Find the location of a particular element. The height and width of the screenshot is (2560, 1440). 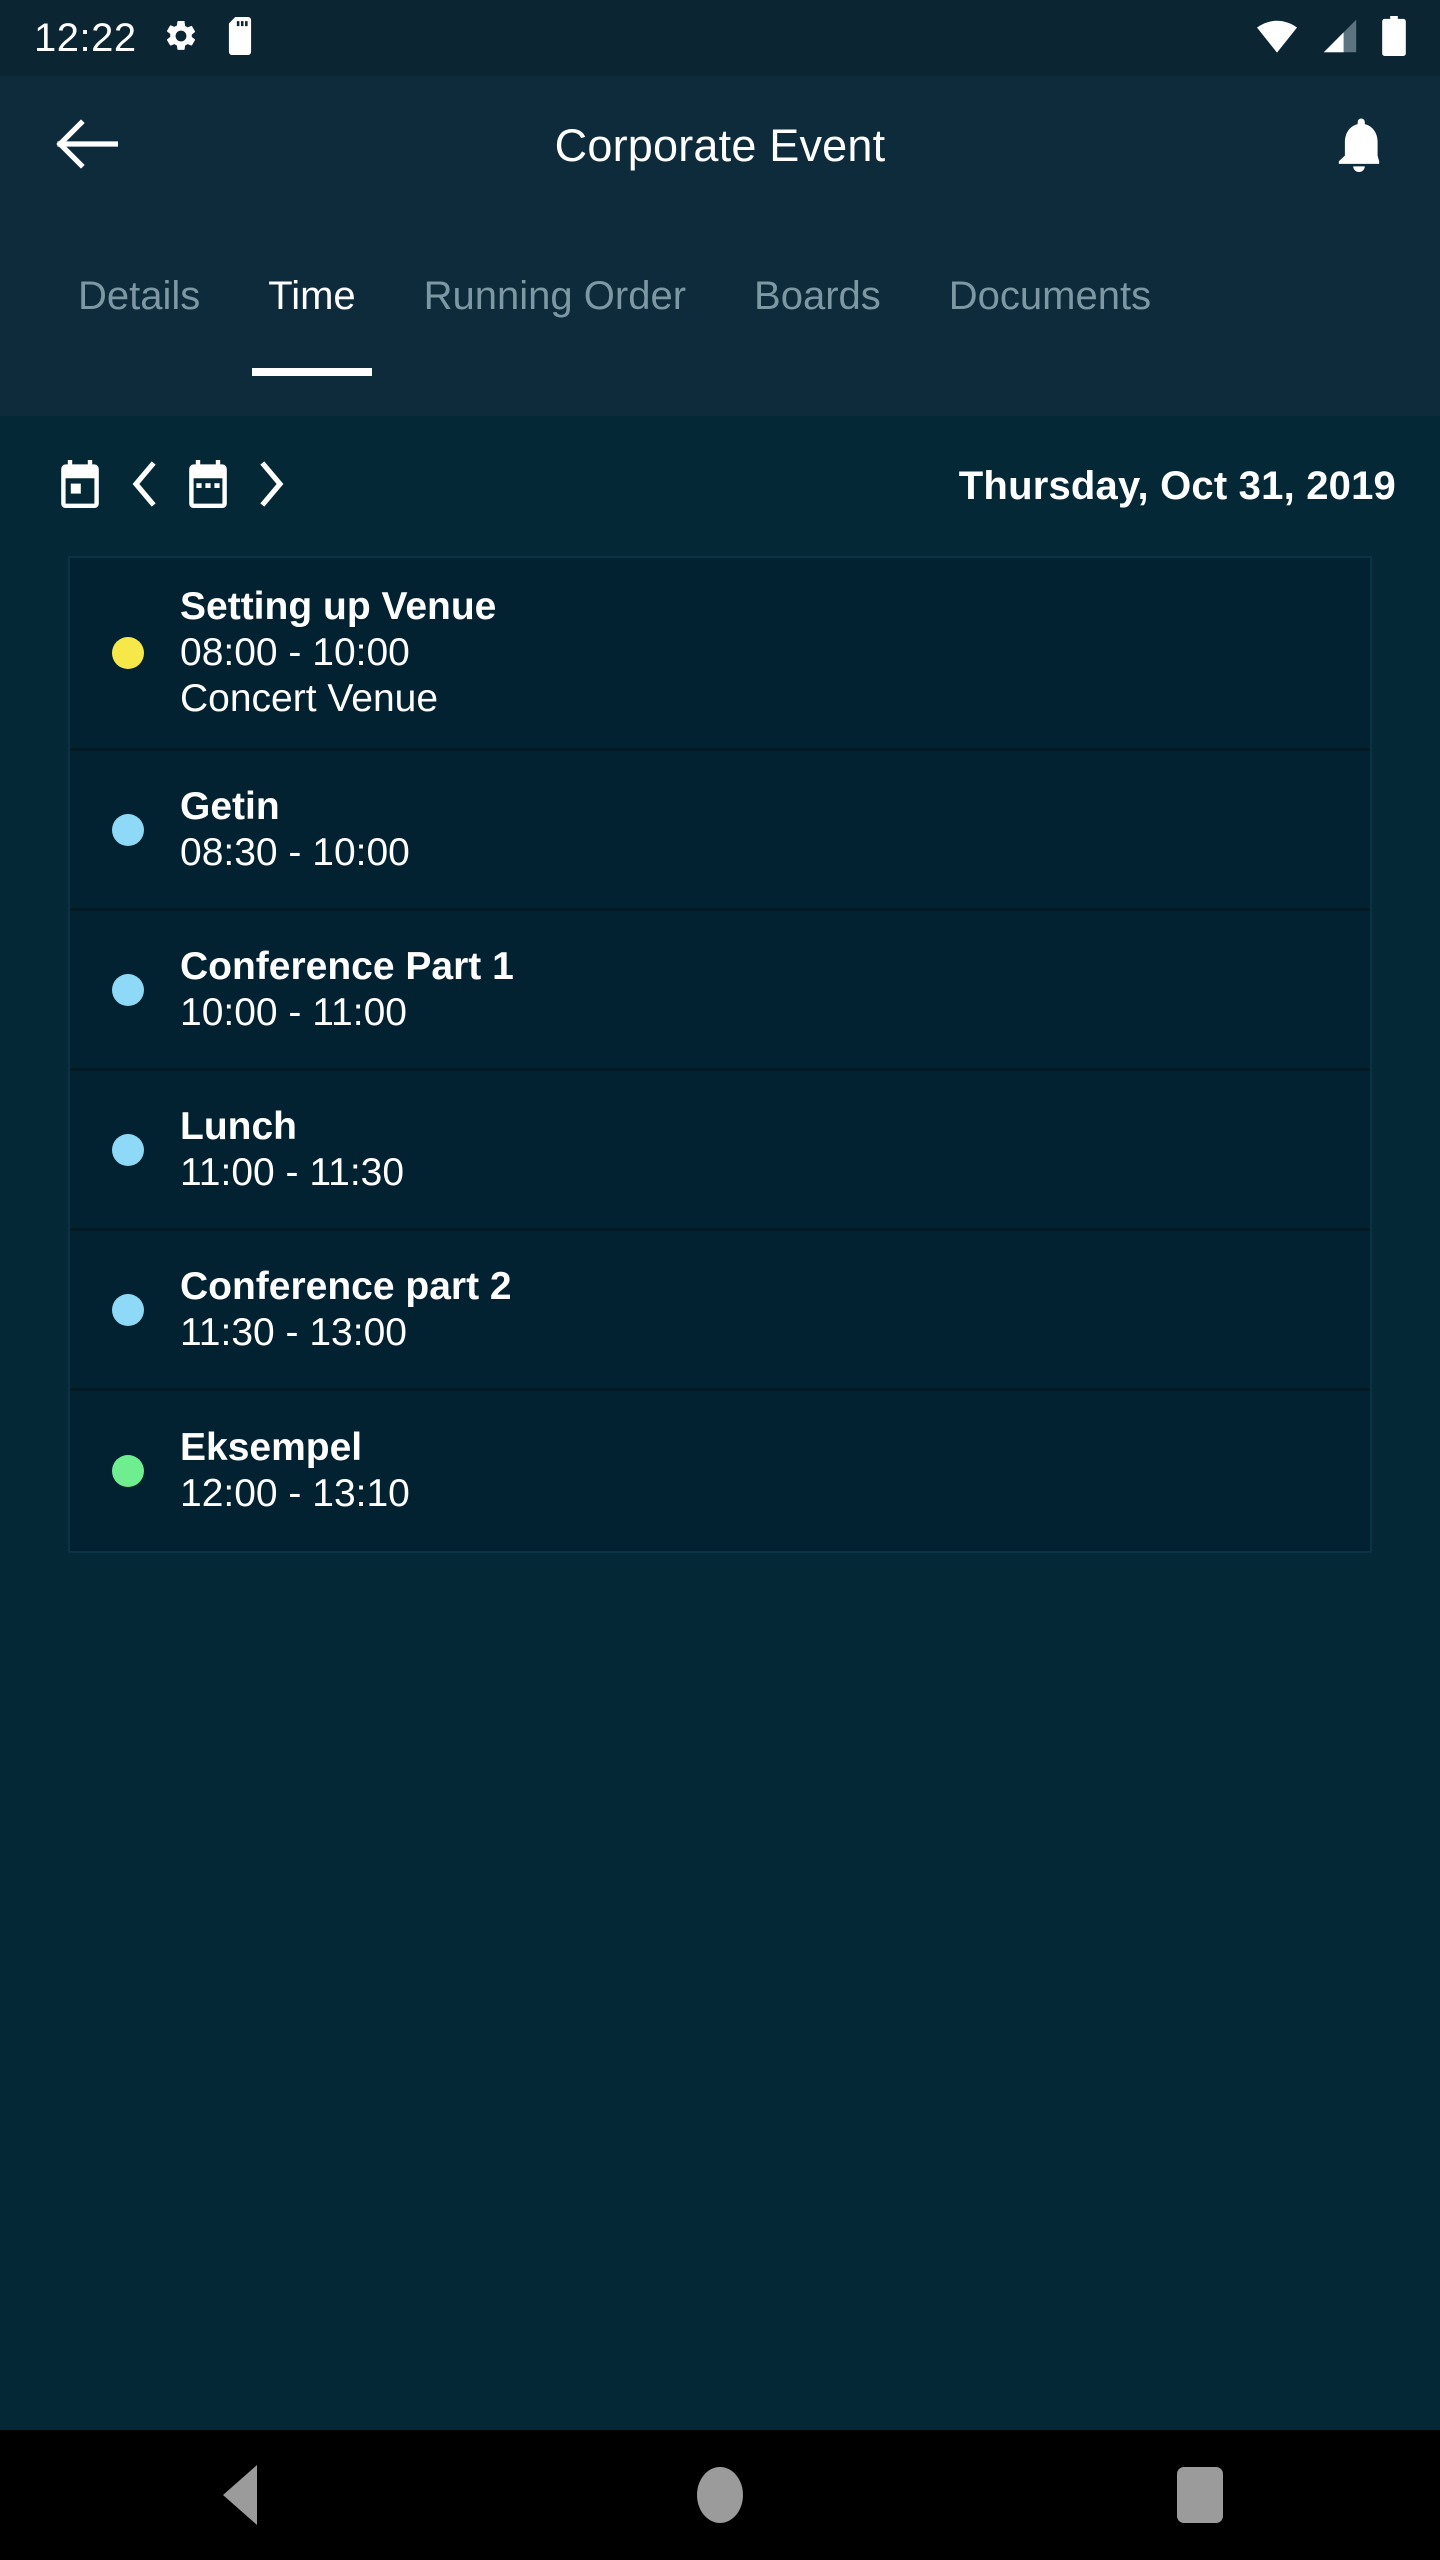

event-location: Concert Venue is located at coordinates (309, 699).